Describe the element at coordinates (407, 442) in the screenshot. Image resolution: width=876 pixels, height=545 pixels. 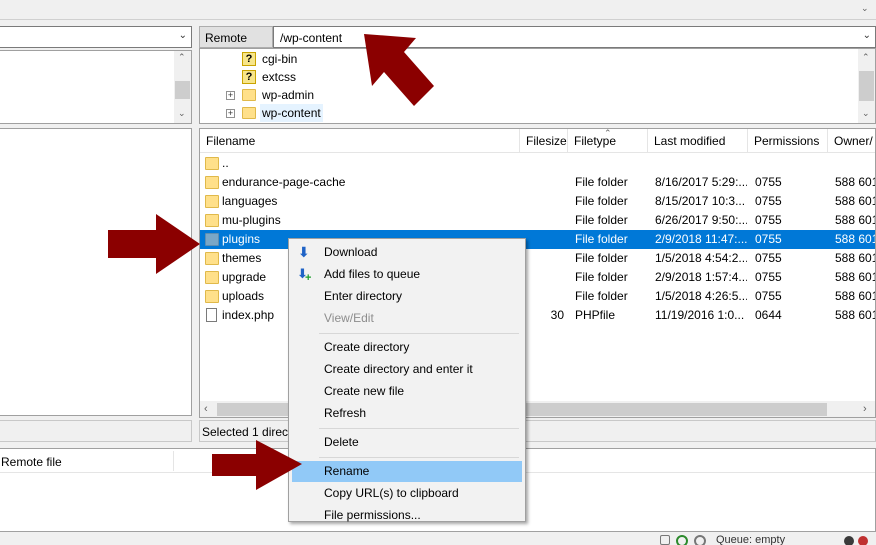
I see `menu-item-delete: Delete` at that location.